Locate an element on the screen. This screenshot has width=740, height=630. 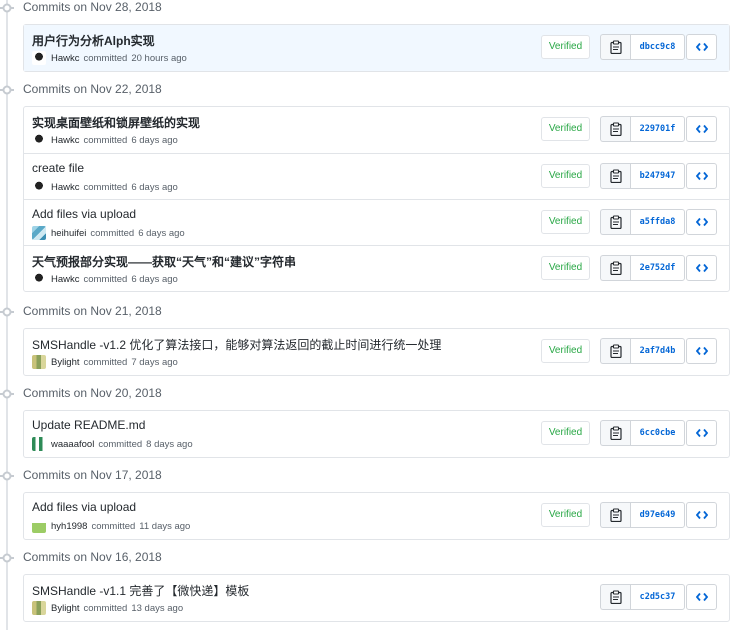
commit-sha-link: a5ffda8 is located at coordinates (657, 222).